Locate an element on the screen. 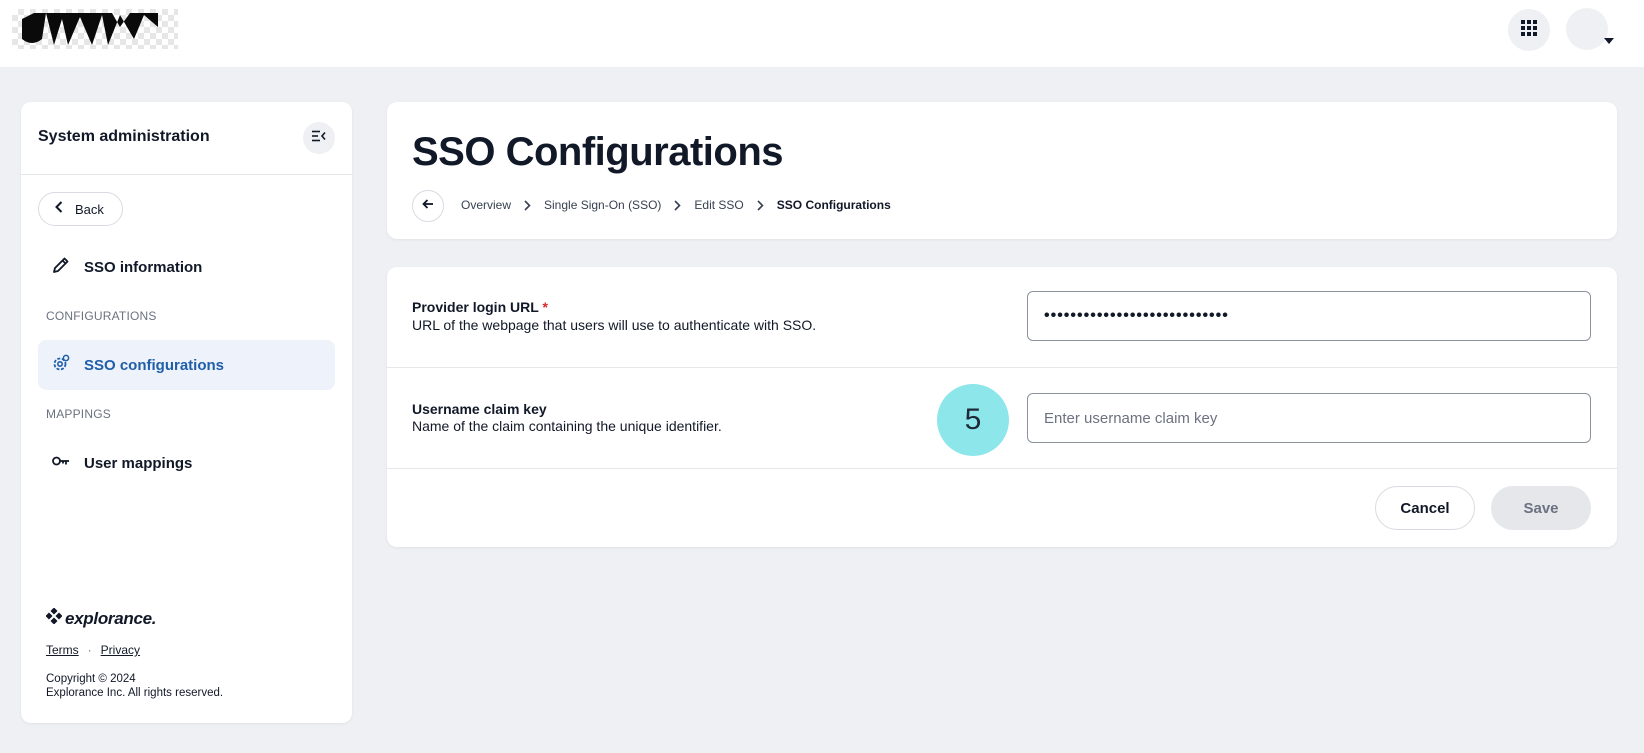  copyright-line-2: Explorance Inc. All rights reserved. is located at coordinates (135, 693).